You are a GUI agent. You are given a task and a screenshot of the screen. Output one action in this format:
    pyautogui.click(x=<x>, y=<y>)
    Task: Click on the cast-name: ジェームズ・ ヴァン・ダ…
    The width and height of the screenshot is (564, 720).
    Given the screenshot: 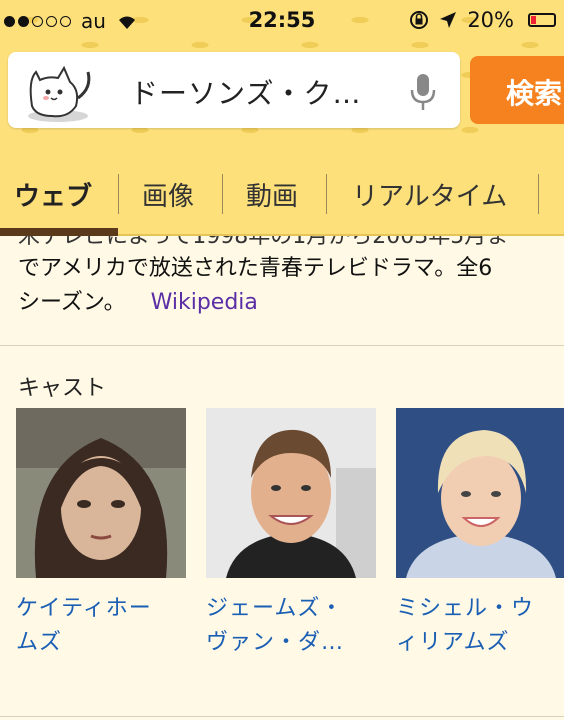 What is the action you would take?
    pyautogui.click(x=291, y=626)
    